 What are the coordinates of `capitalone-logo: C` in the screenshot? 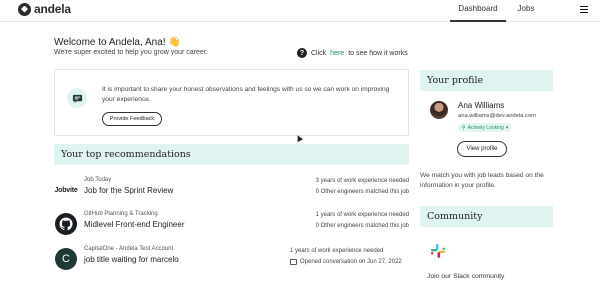 It's located at (66, 259).